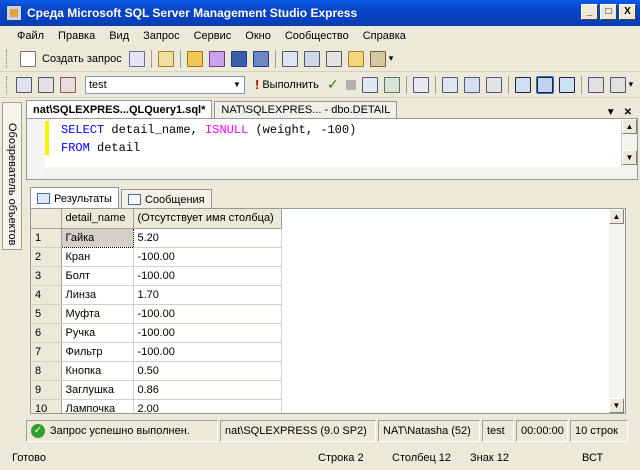  Describe the element at coordinates (97, 390) in the screenshot. I see `table-cell: Заглушка` at that location.